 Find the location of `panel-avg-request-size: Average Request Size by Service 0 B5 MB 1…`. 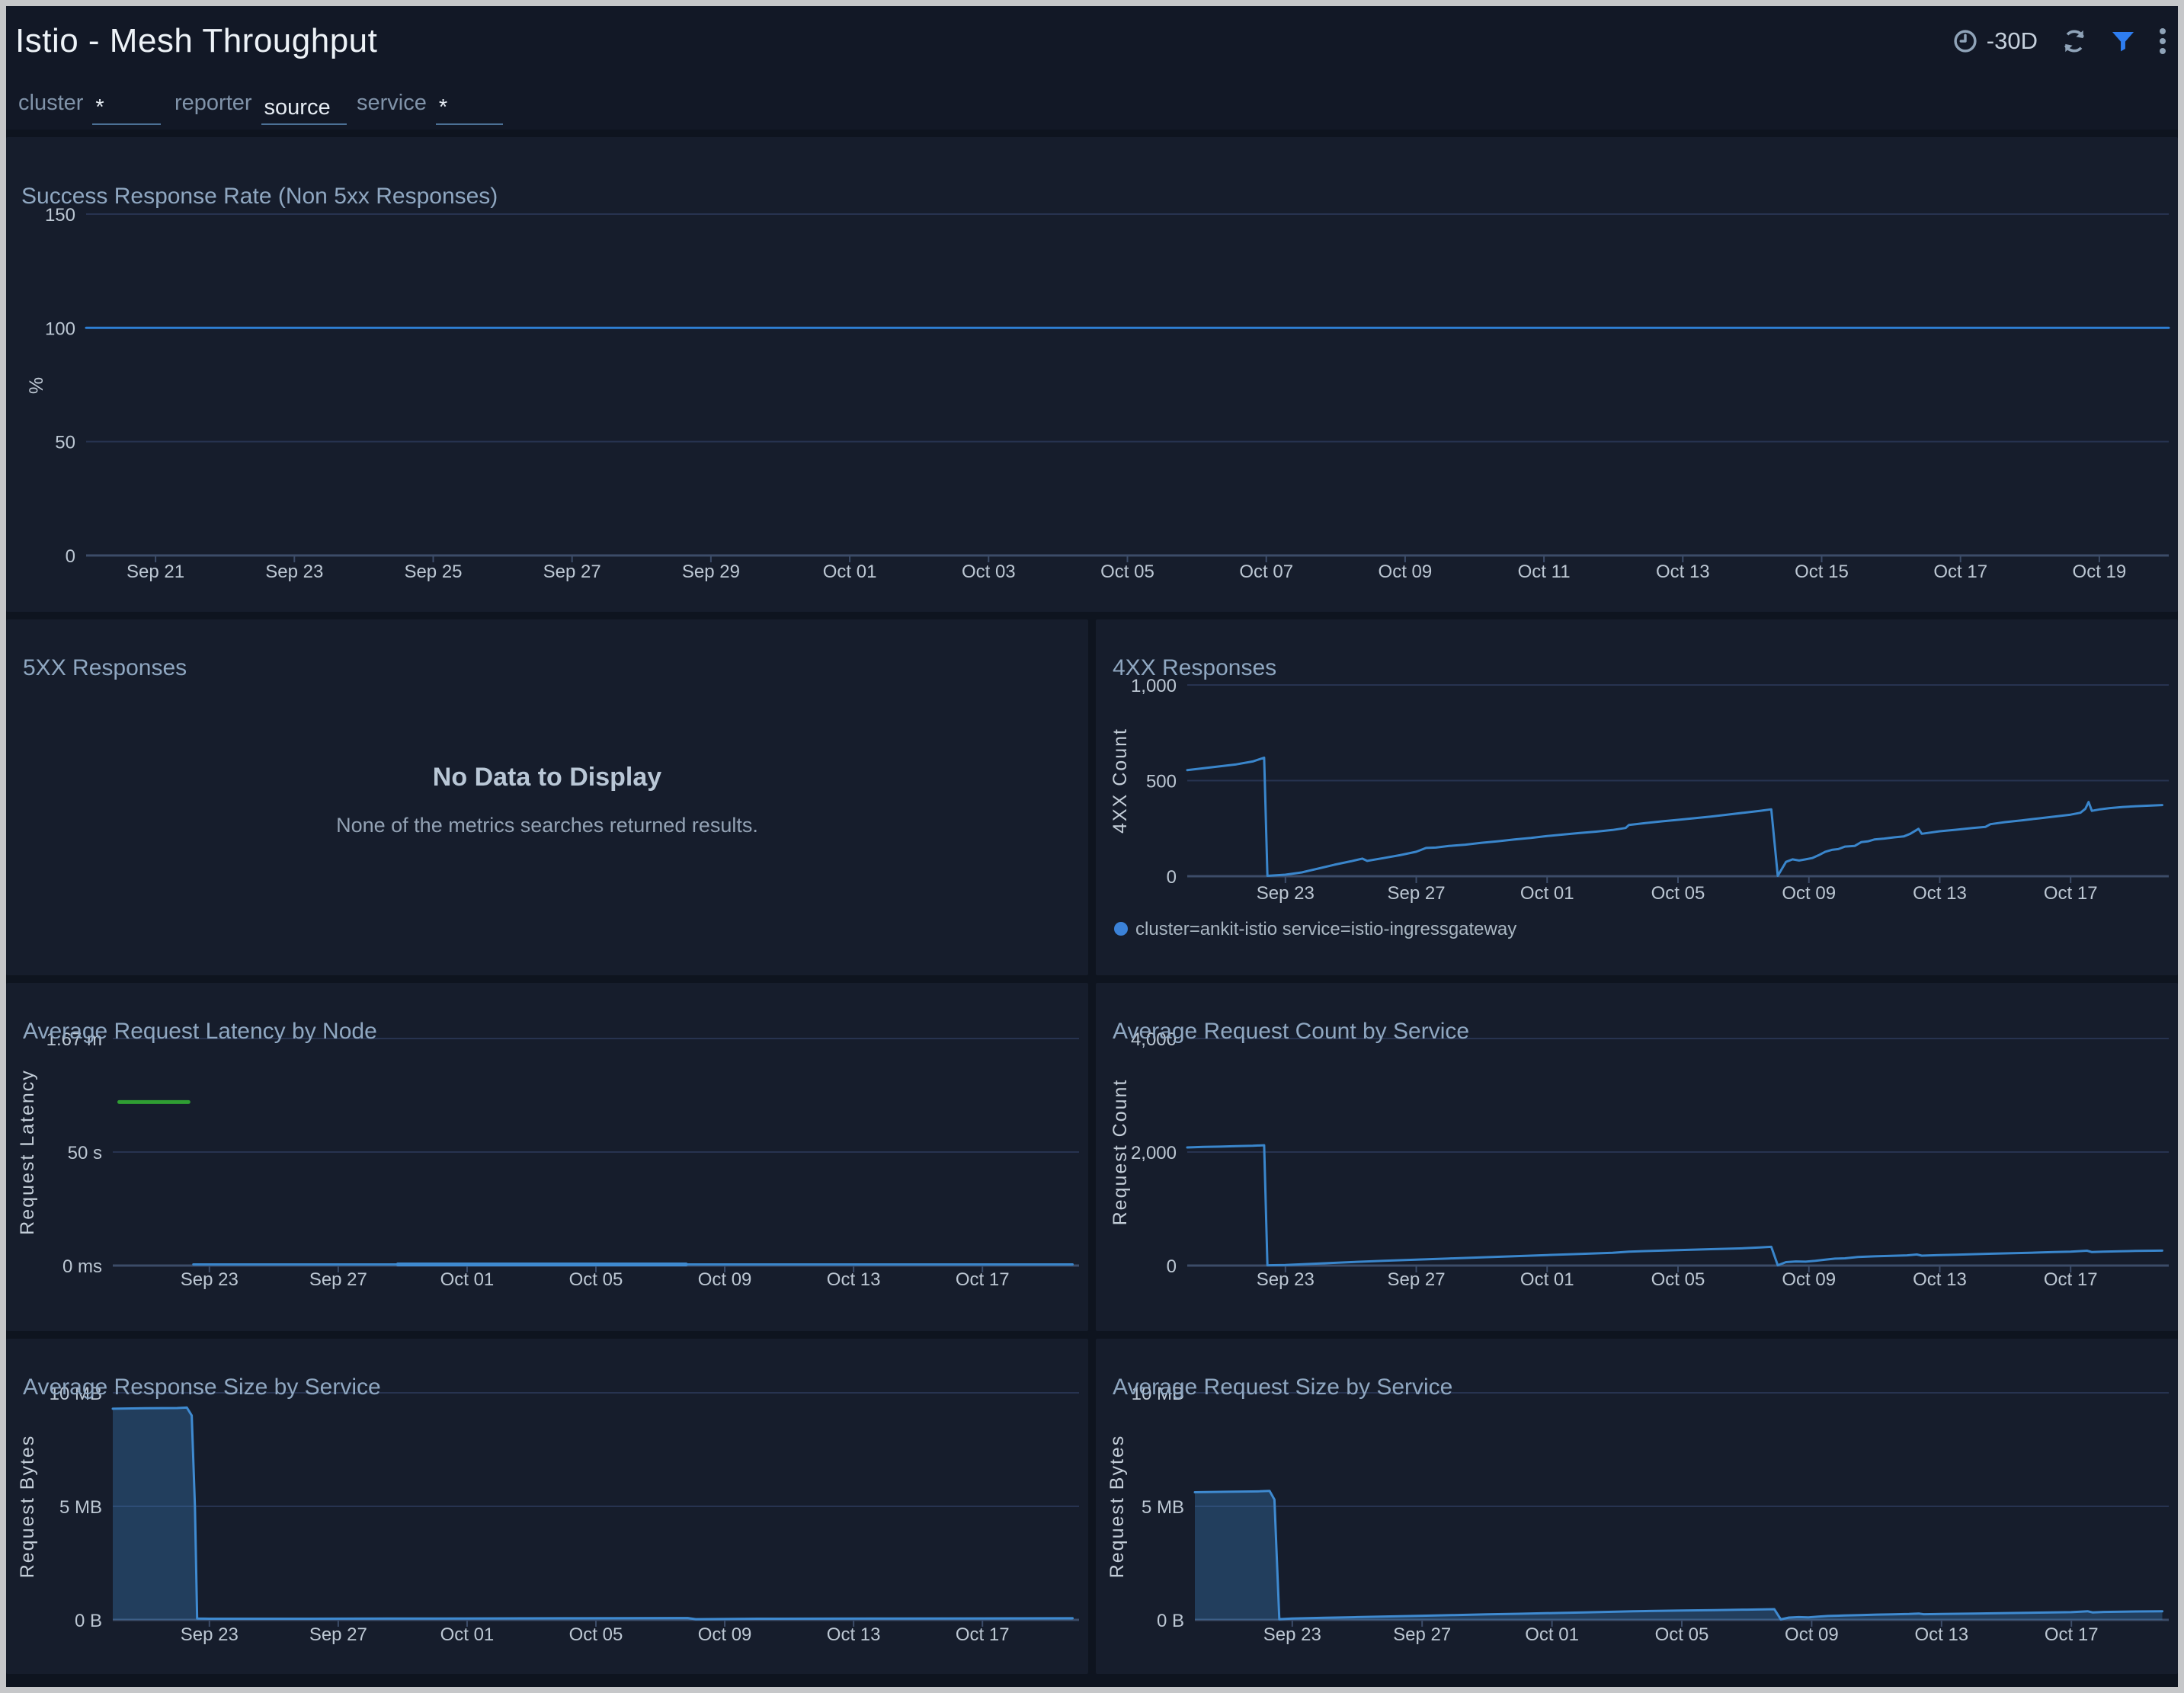

panel-avg-request-size: Average Request Size by Service 0 B5 MB 1… is located at coordinates (1637, 1507).